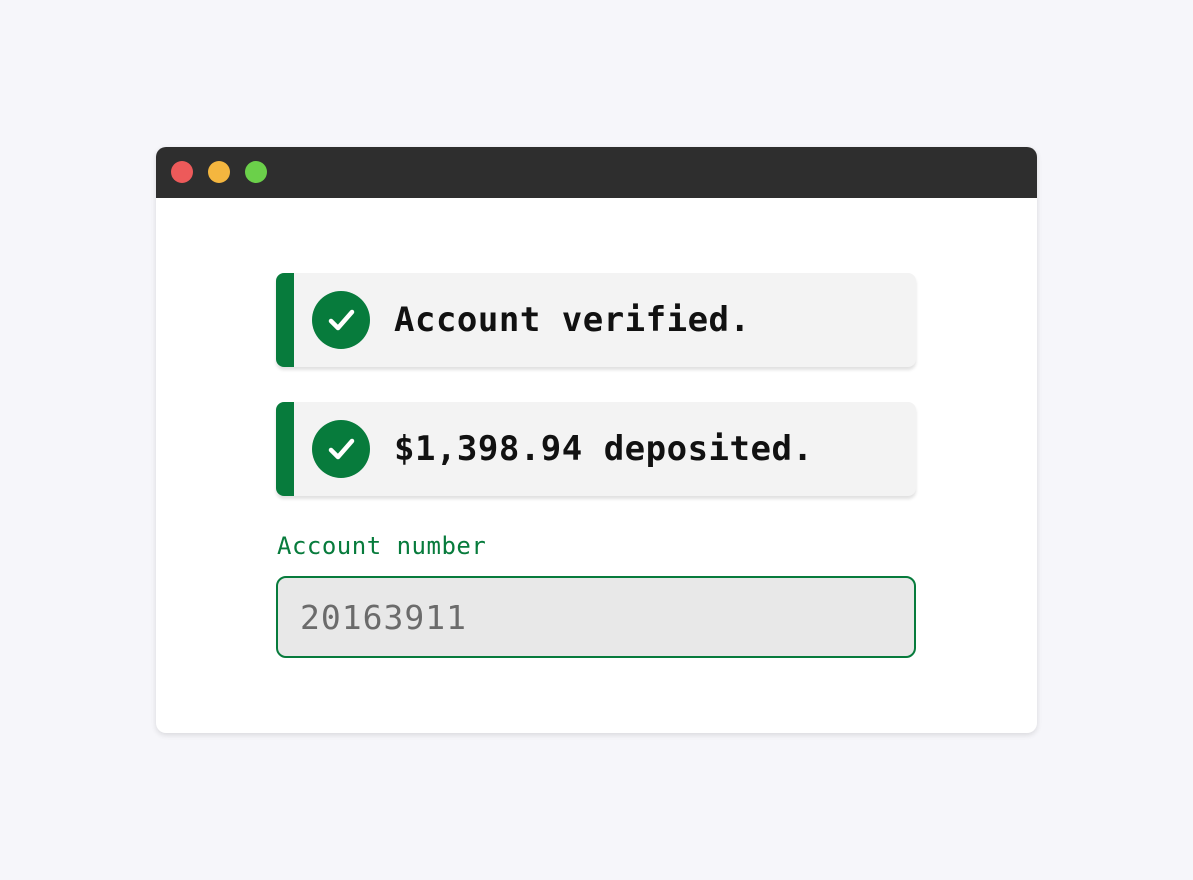 The width and height of the screenshot is (1193, 880). Describe the element at coordinates (596, 172) in the screenshot. I see `window-titlebar` at that location.